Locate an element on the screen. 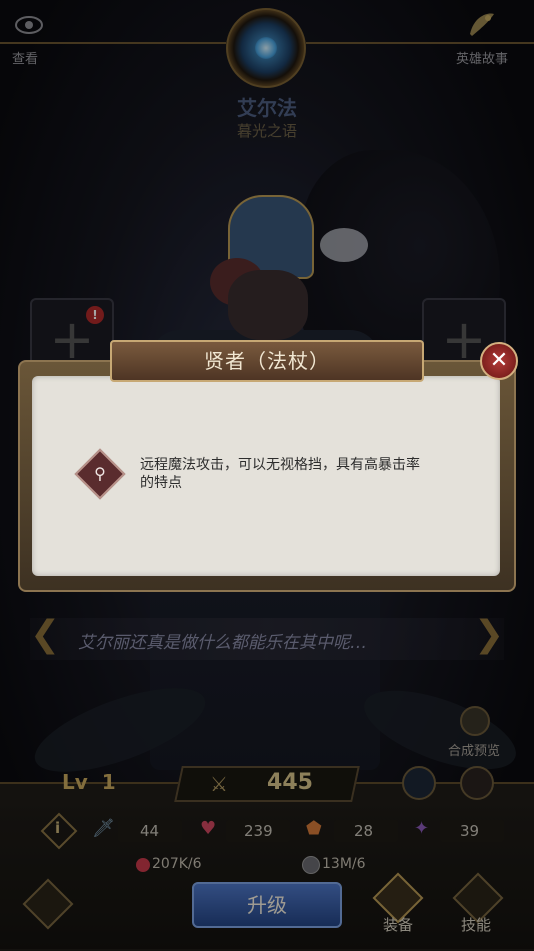  description-line-2: 的特点 is located at coordinates (161, 483).